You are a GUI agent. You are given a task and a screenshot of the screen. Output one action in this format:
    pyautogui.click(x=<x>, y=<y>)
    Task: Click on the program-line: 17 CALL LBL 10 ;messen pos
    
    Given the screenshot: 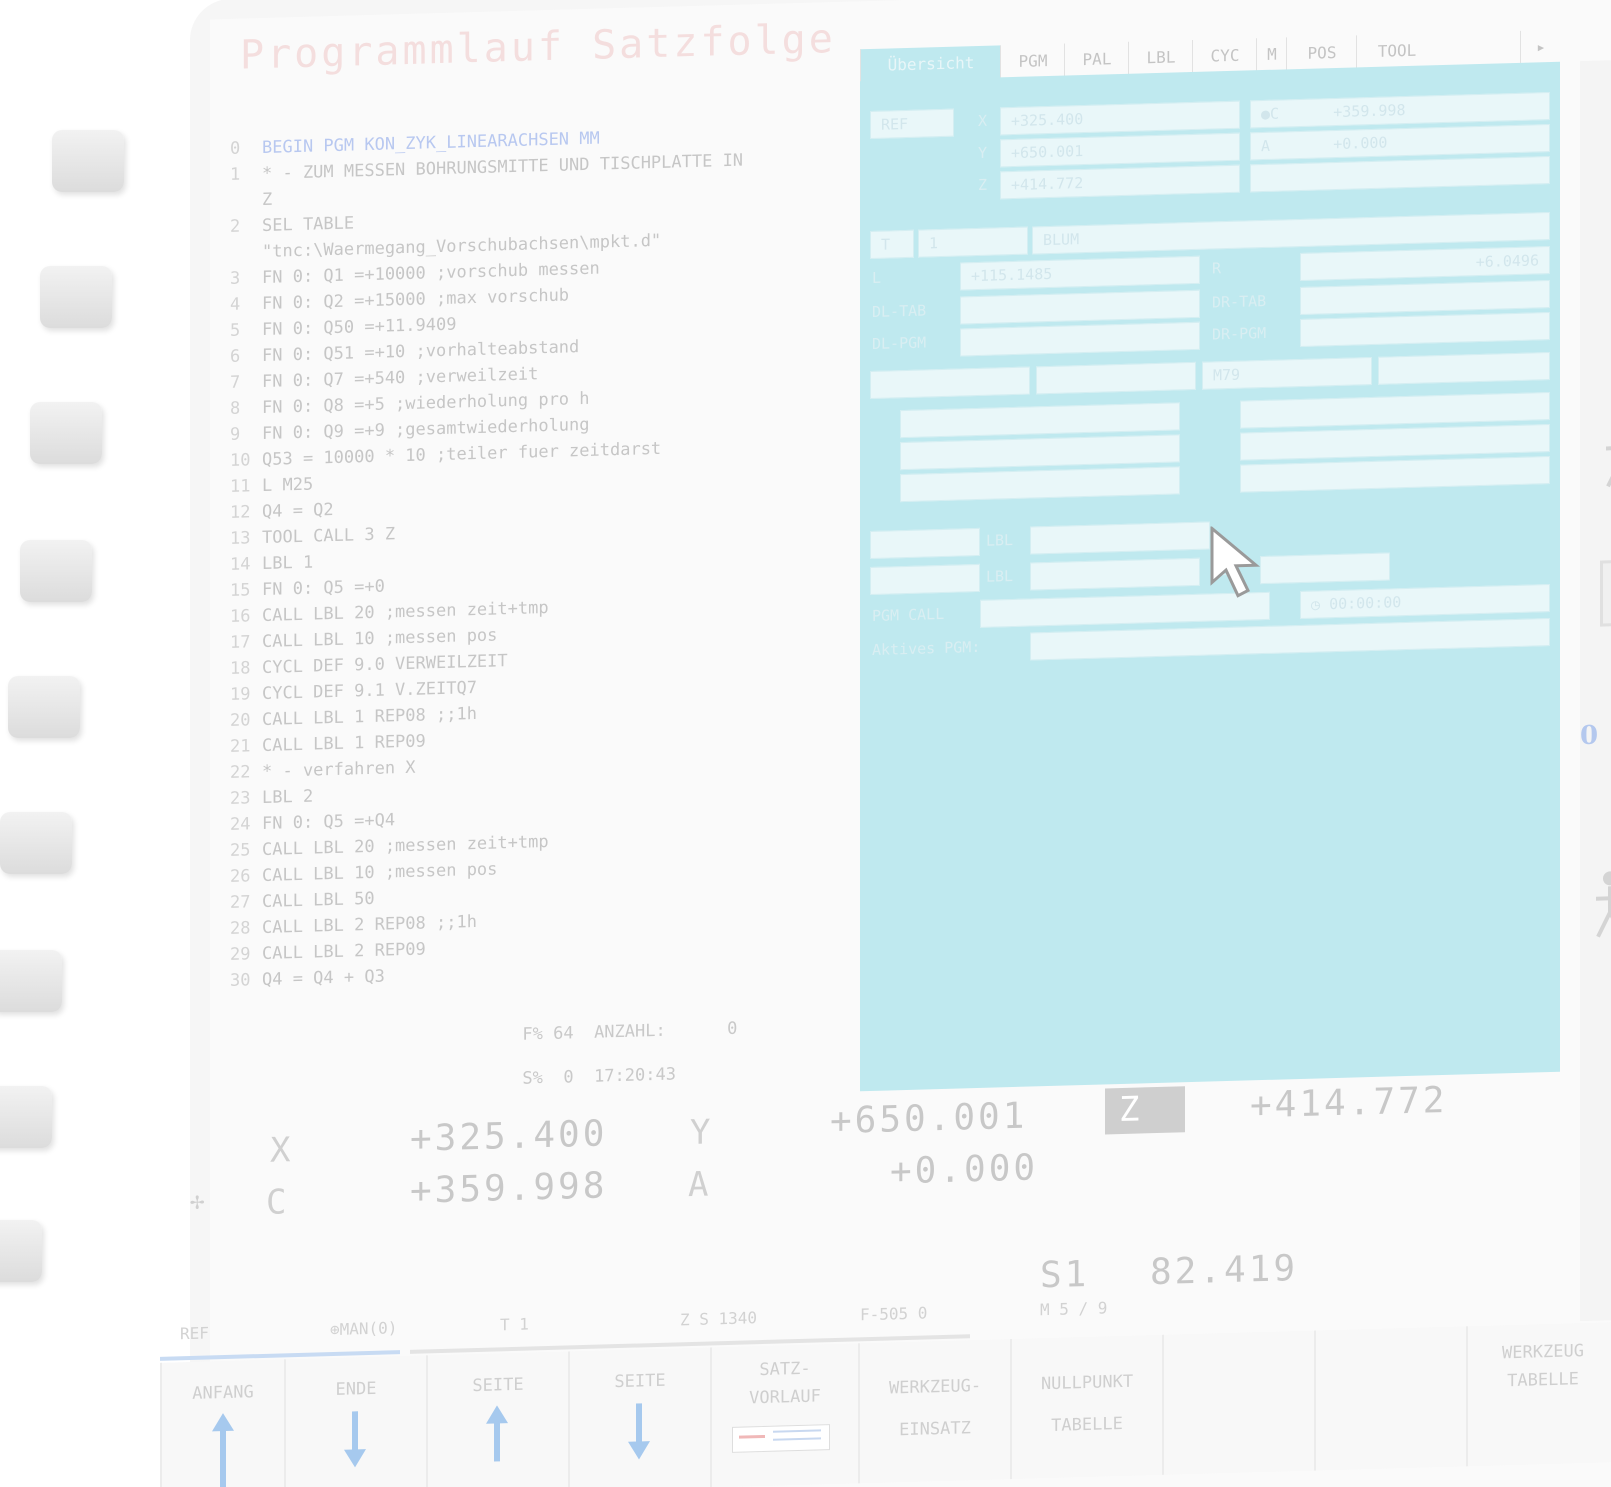 What is the action you would take?
    pyautogui.click(x=363, y=638)
    